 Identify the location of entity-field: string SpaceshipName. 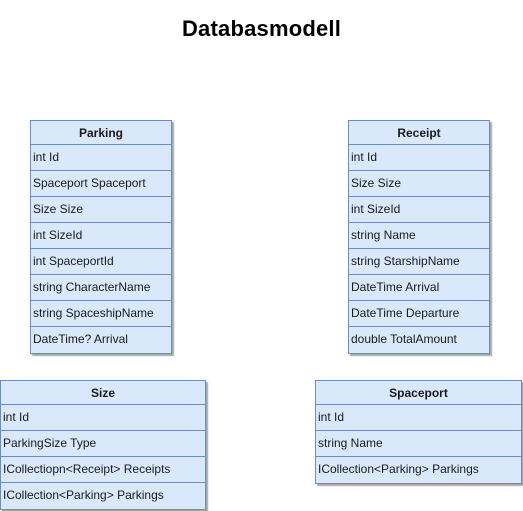
(101, 314).